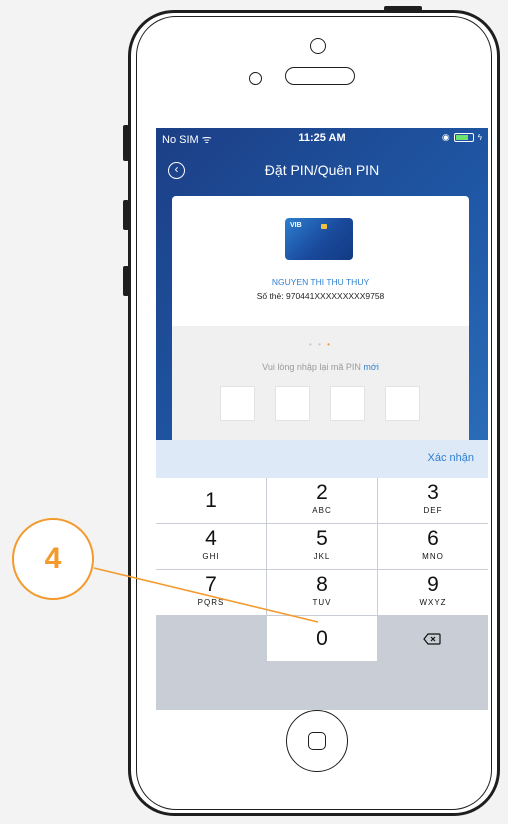 Image resolution: width=508 pixels, height=824 pixels. I want to click on status-time: 11:25 AM, so click(322, 138).